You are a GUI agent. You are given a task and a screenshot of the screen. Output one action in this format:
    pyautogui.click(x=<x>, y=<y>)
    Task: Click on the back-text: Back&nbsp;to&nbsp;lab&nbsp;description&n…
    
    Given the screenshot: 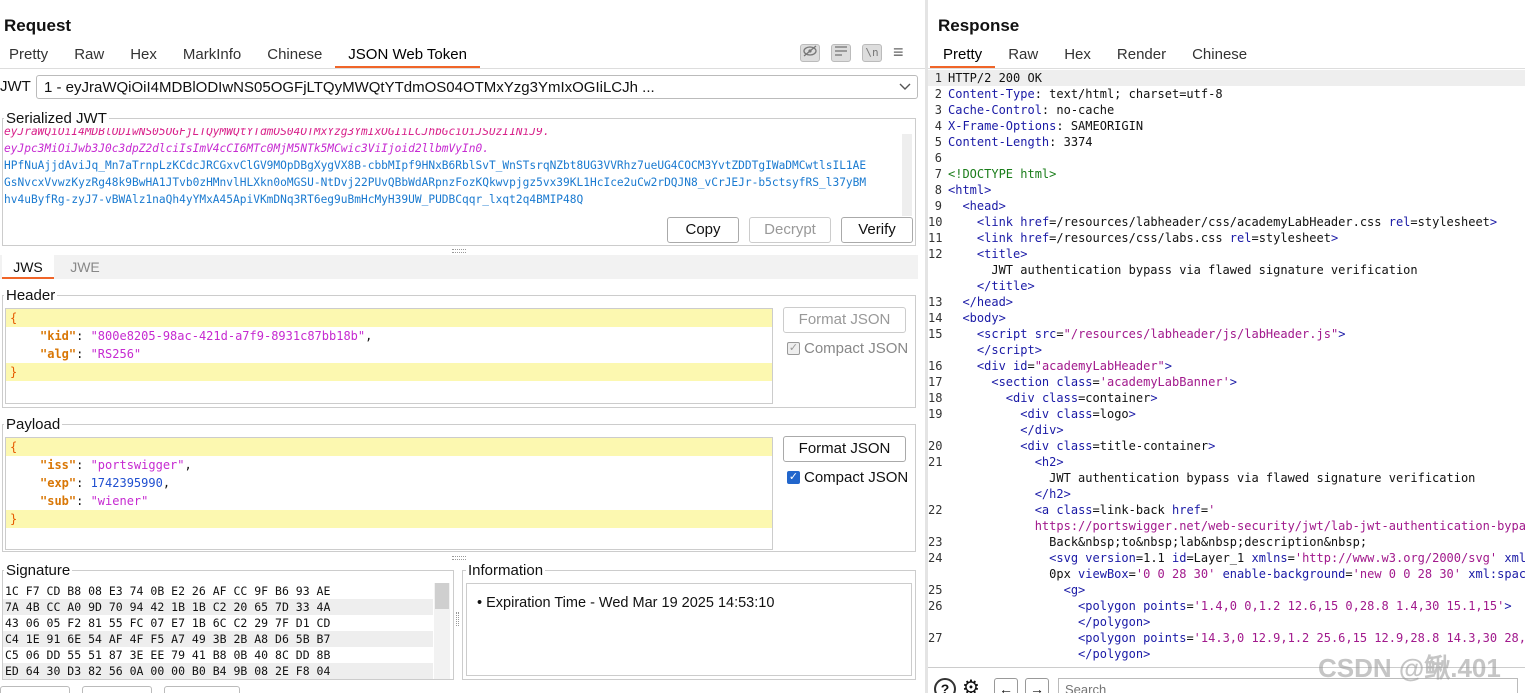 What is the action you would take?
    pyautogui.click(x=1208, y=542)
    